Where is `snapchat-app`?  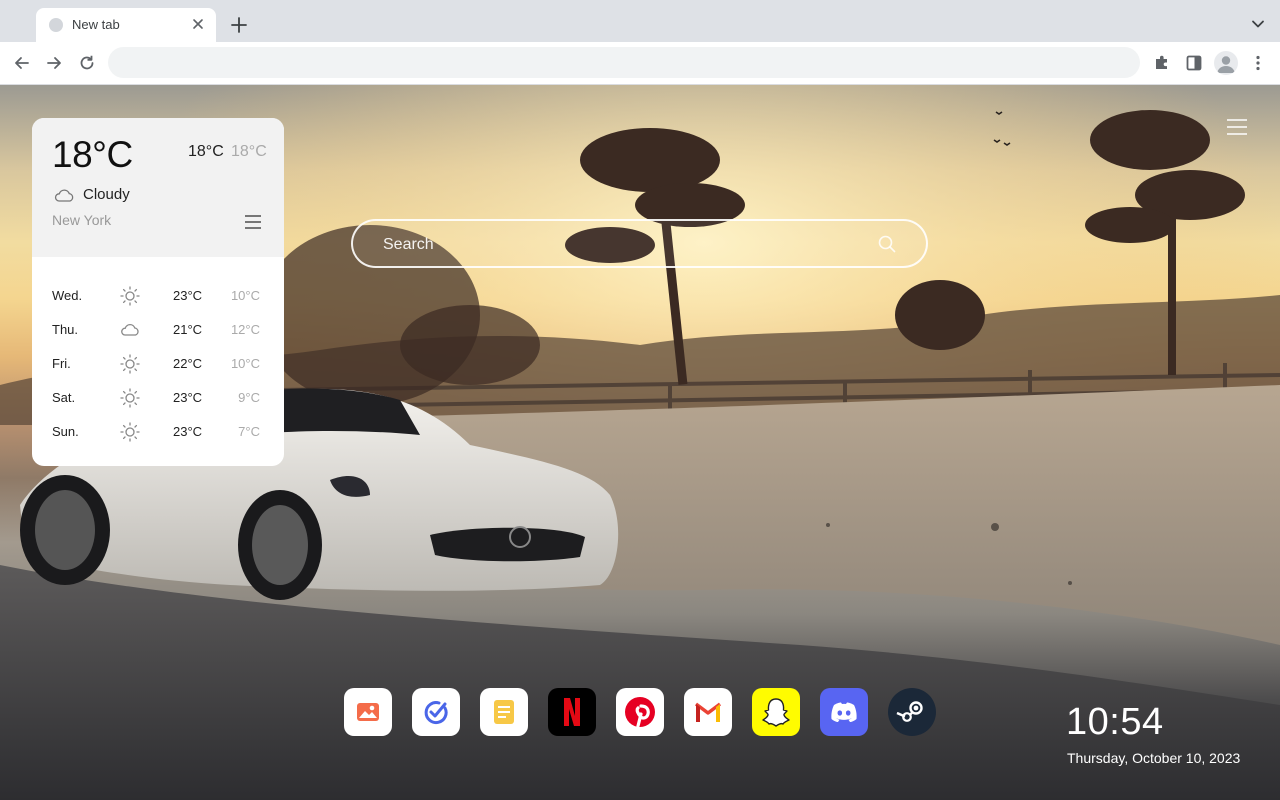
snapchat-app is located at coordinates (776, 712).